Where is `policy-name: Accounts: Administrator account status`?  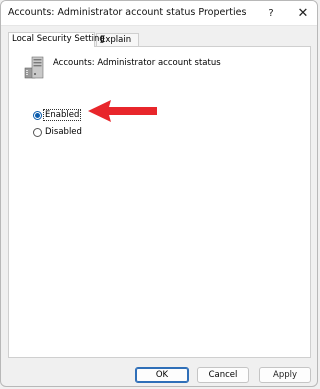 policy-name: Accounts: Administrator account status is located at coordinates (137, 63).